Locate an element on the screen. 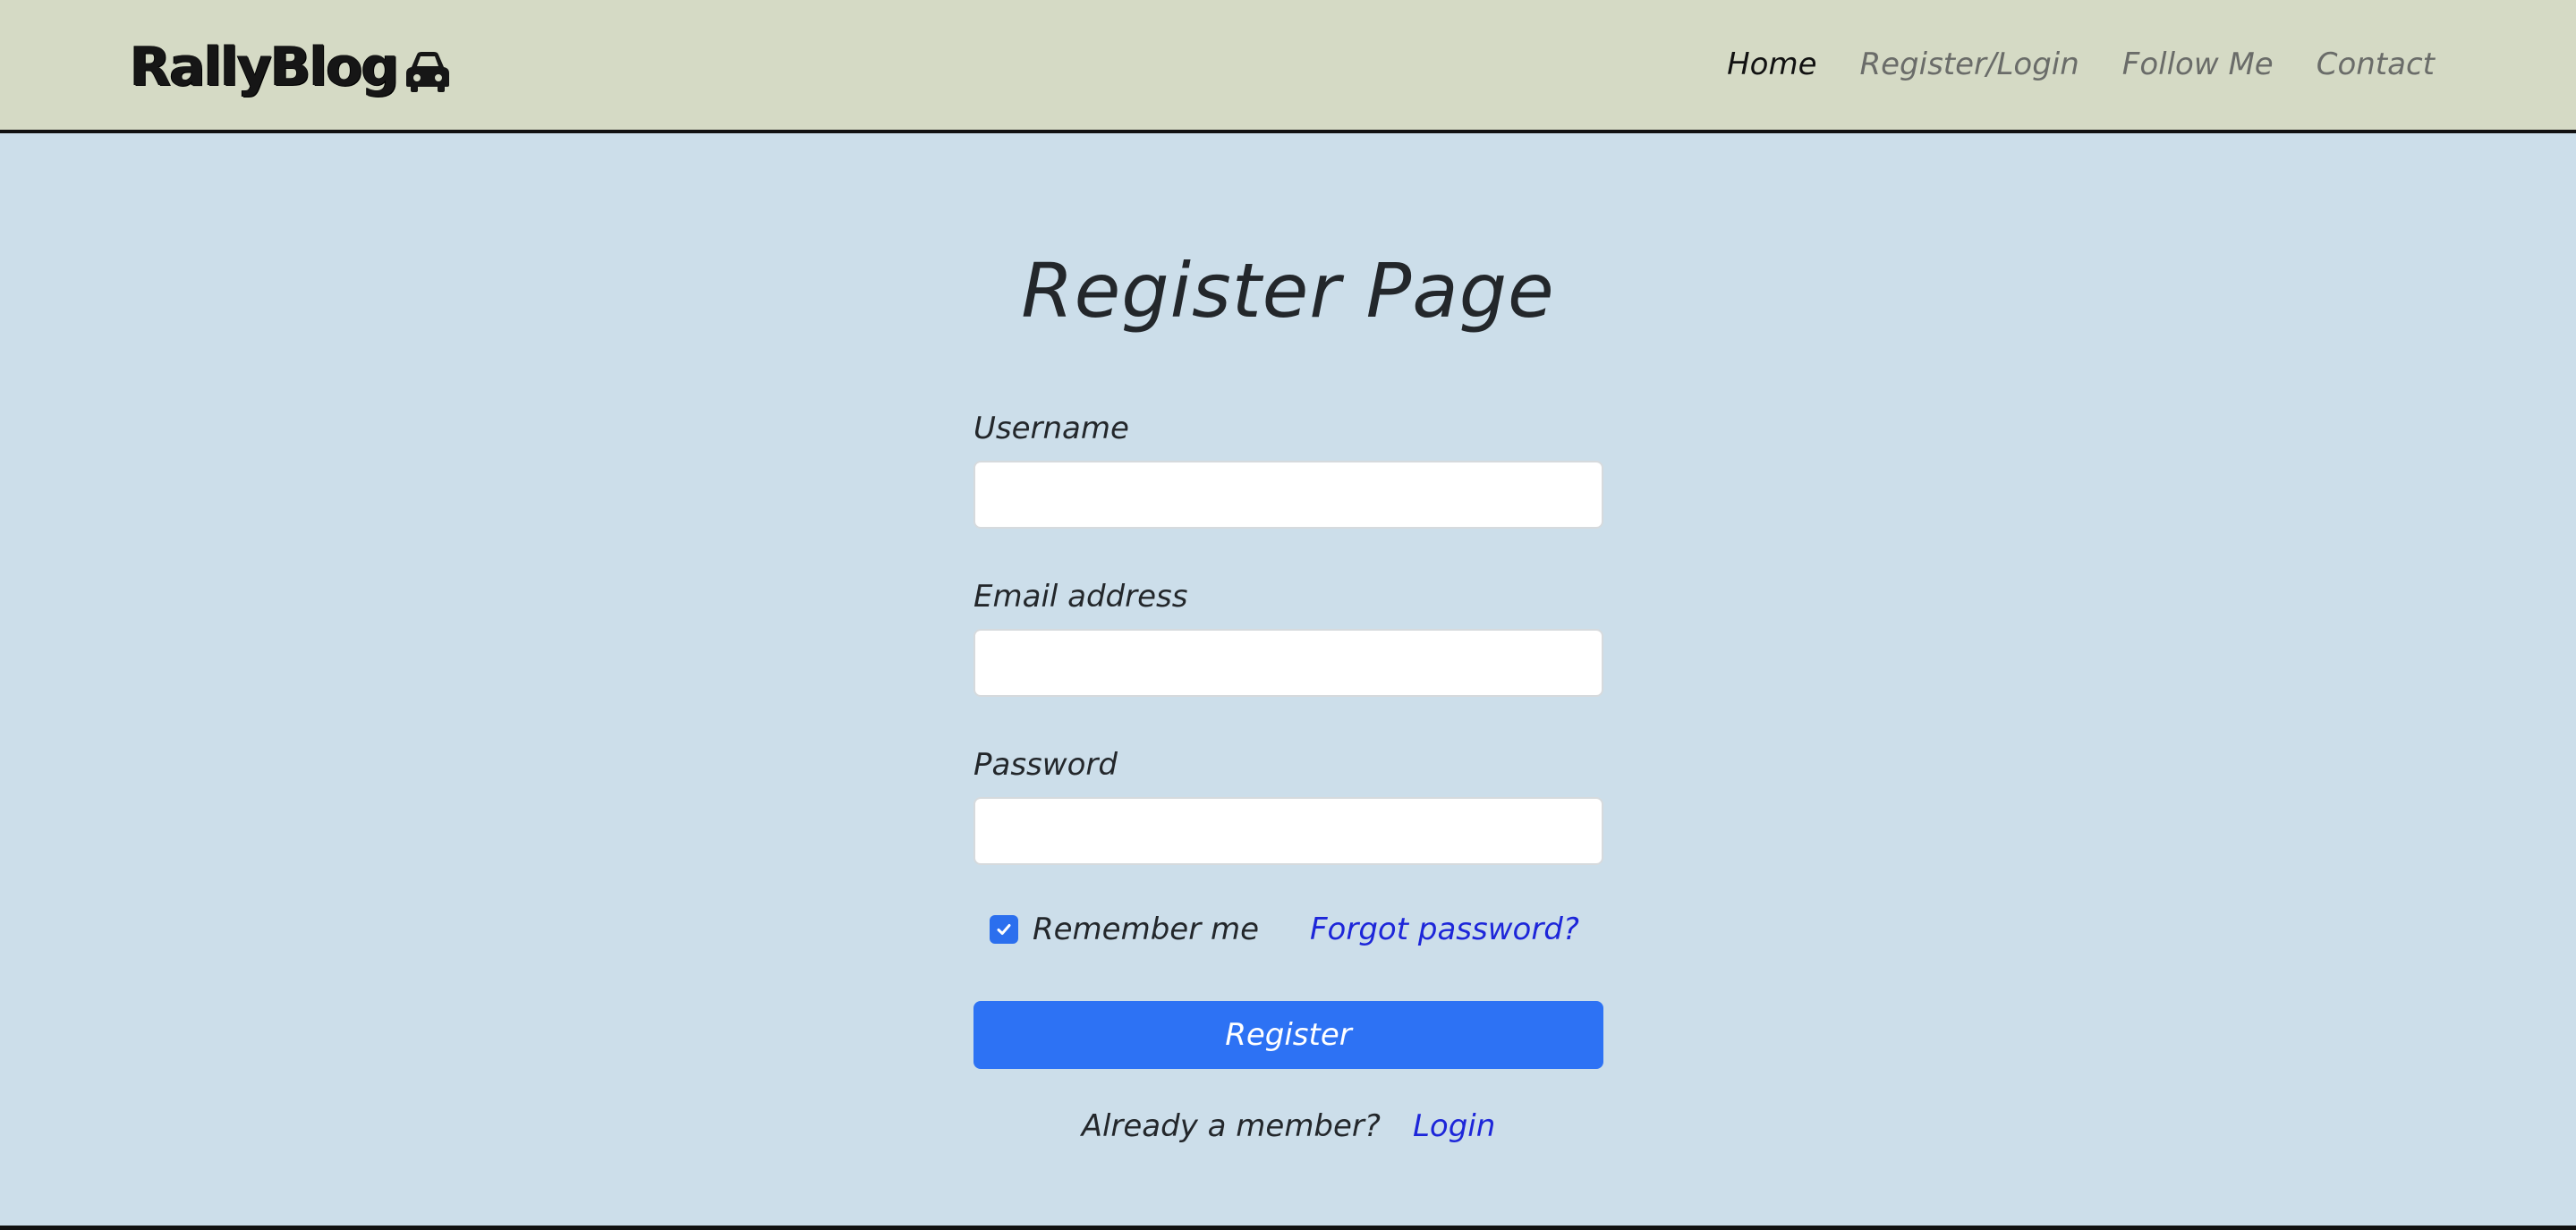 This screenshot has height=1230, width=2576. form-options-row: Remember me Forgot password? is located at coordinates (1288, 929).